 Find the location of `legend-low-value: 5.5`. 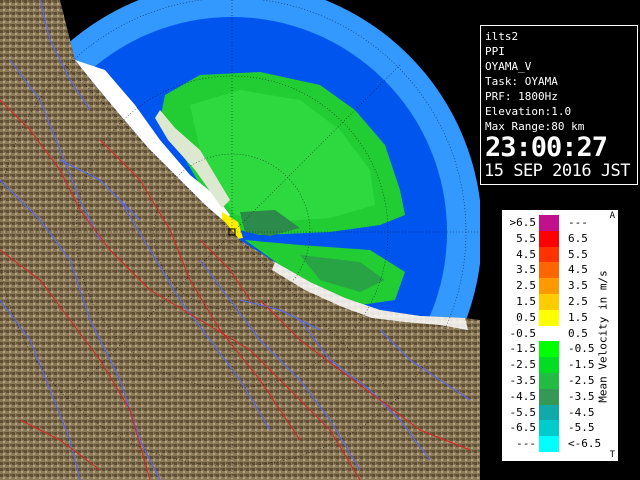

legend-low-value: 5.5 is located at coordinates (526, 238).